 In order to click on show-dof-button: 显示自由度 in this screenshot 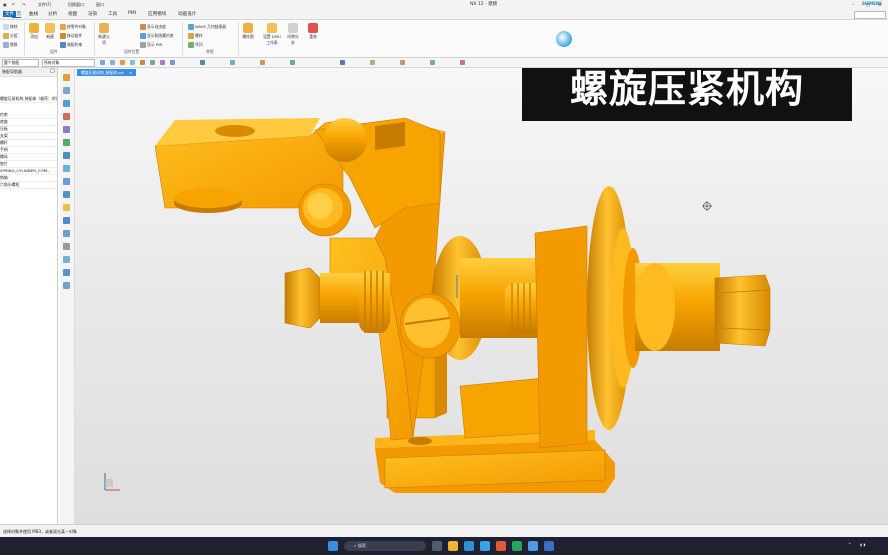, I will do `click(153, 27)`.